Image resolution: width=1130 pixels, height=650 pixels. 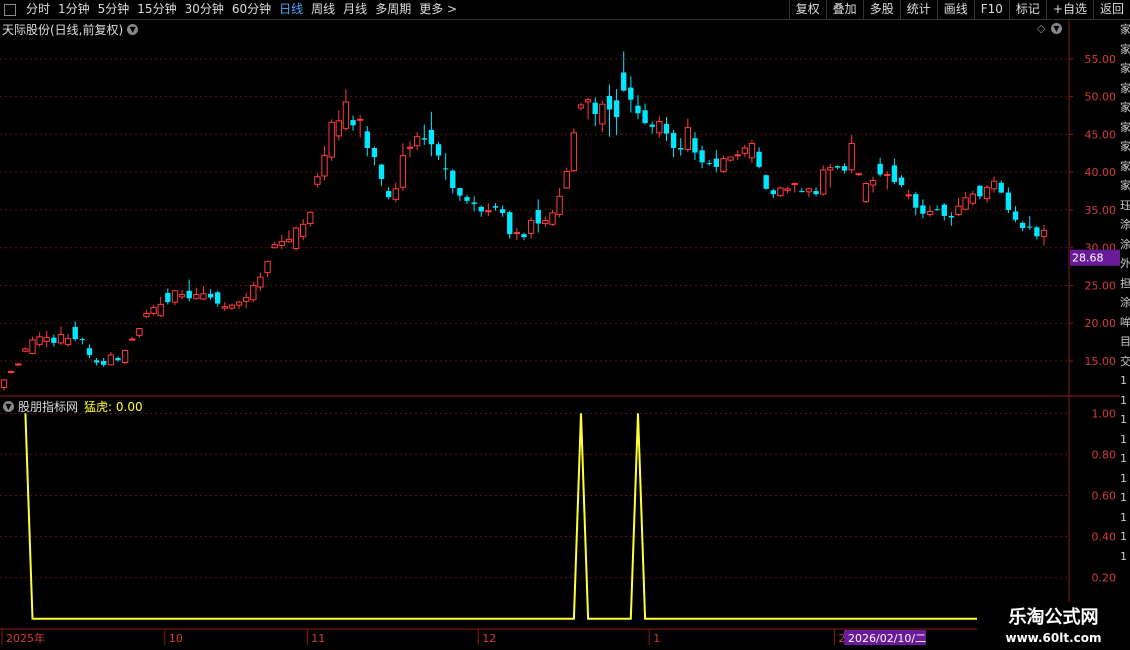 I want to click on settings-circle-icon: ▼, so click(x=1056, y=28).